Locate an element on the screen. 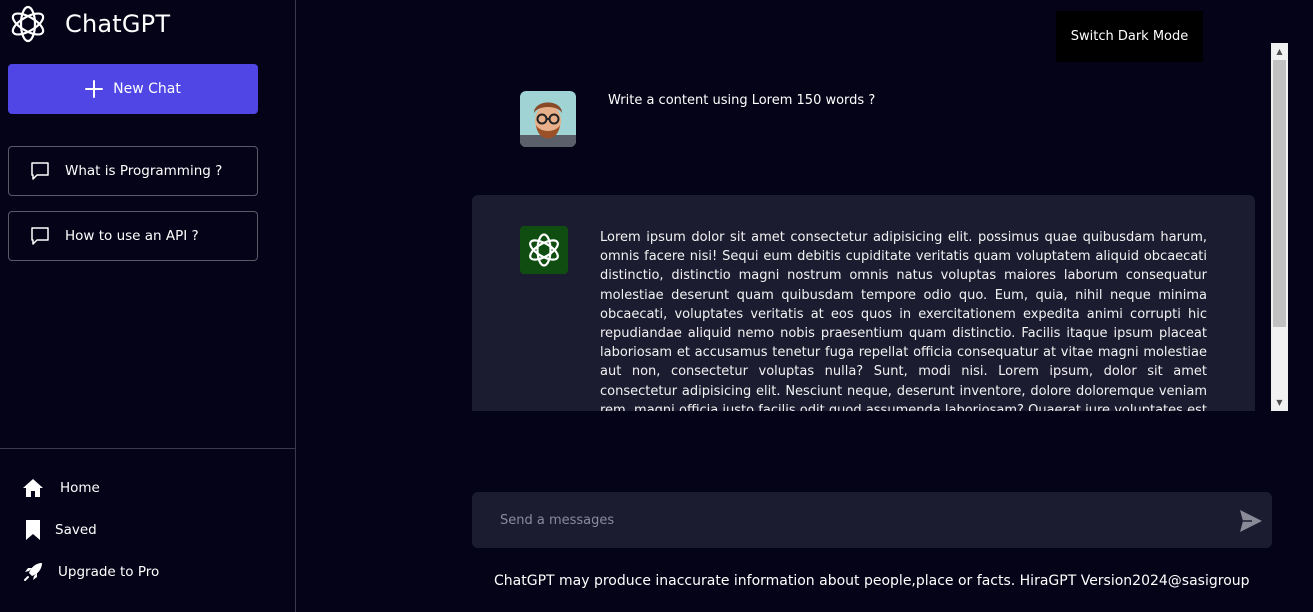  nav-label-saved: Saved is located at coordinates (76, 530).